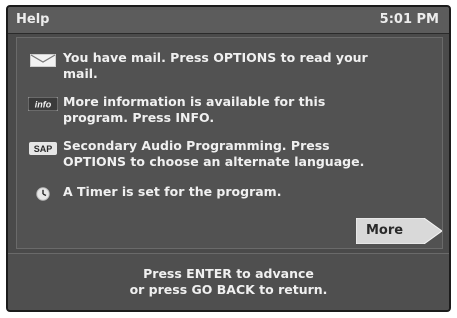 The image size is (457, 318). What do you see at coordinates (385, 230) in the screenshot?
I see `more-button-label: More` at bounding box center [385, 230].